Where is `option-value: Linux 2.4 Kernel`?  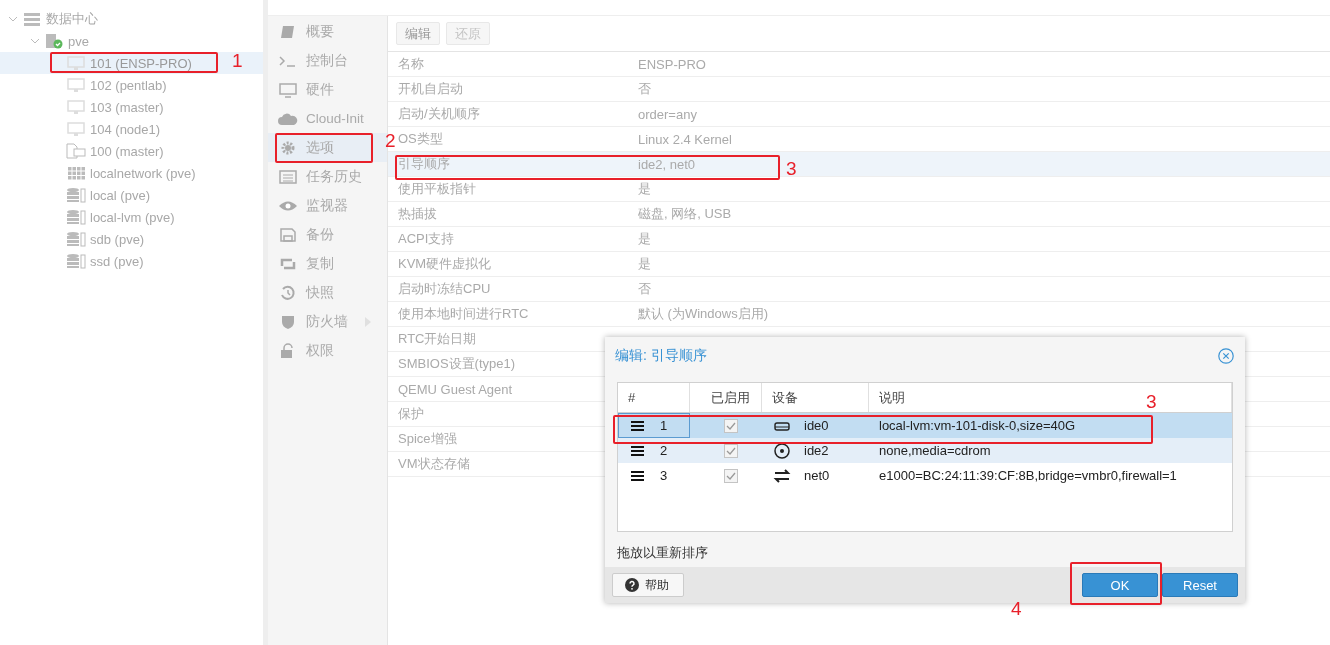
option-value: Linux 2.4 Kernel is located at coordinates (685, 139).